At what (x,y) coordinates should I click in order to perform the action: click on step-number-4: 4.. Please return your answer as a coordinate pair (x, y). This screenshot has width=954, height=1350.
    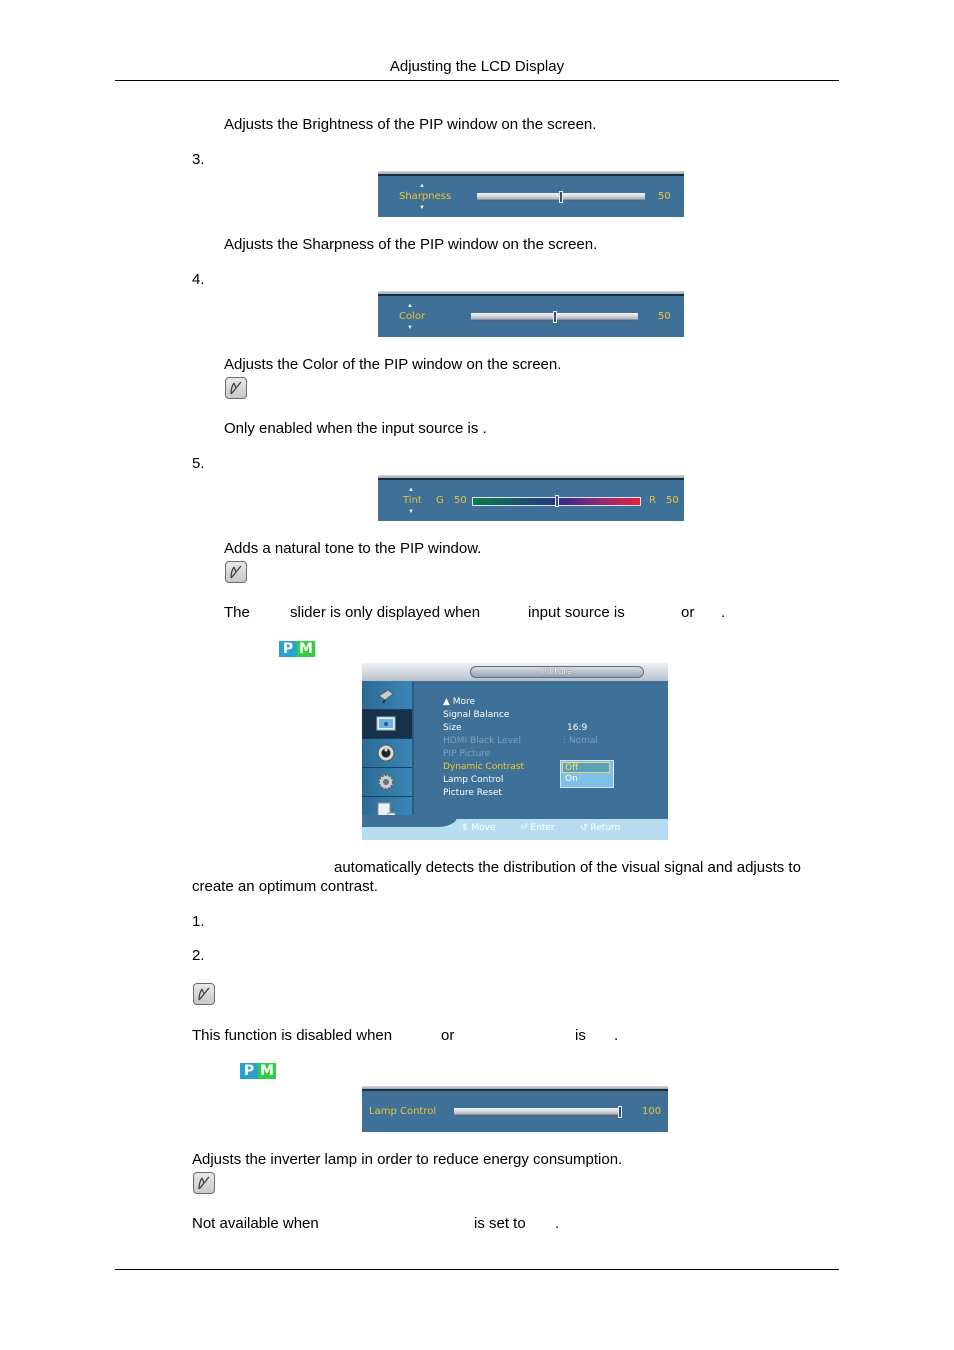
    Looking at the image, I should click on (198, 279).